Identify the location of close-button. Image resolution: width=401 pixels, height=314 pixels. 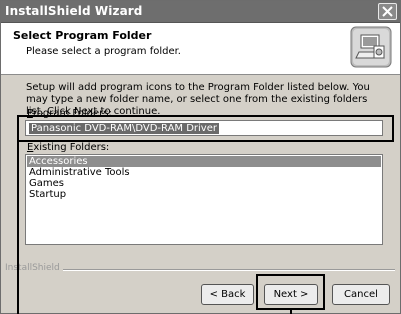
(387, 11).